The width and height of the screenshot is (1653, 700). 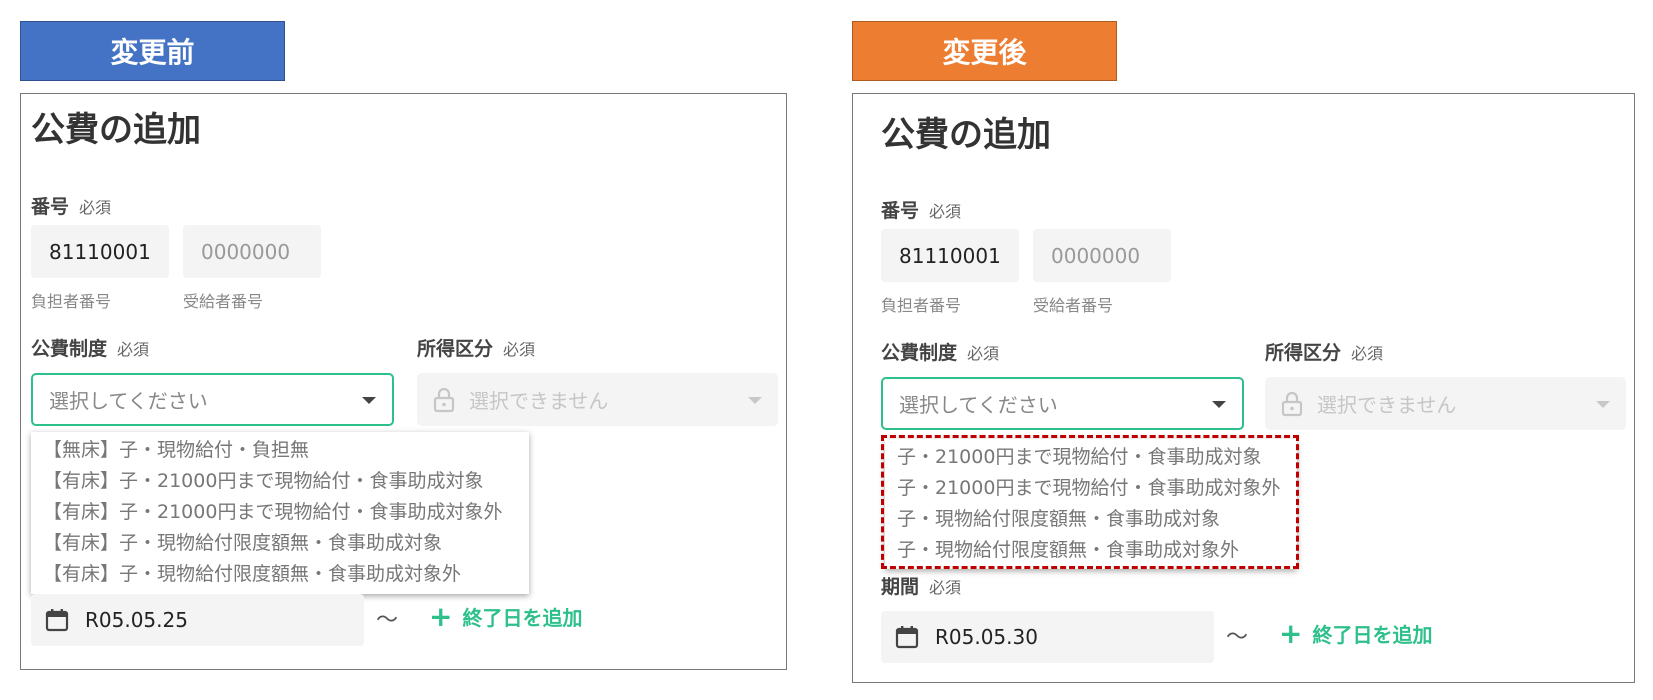 I want to click on before-badge: 変更前, so click(x=152, y=51).